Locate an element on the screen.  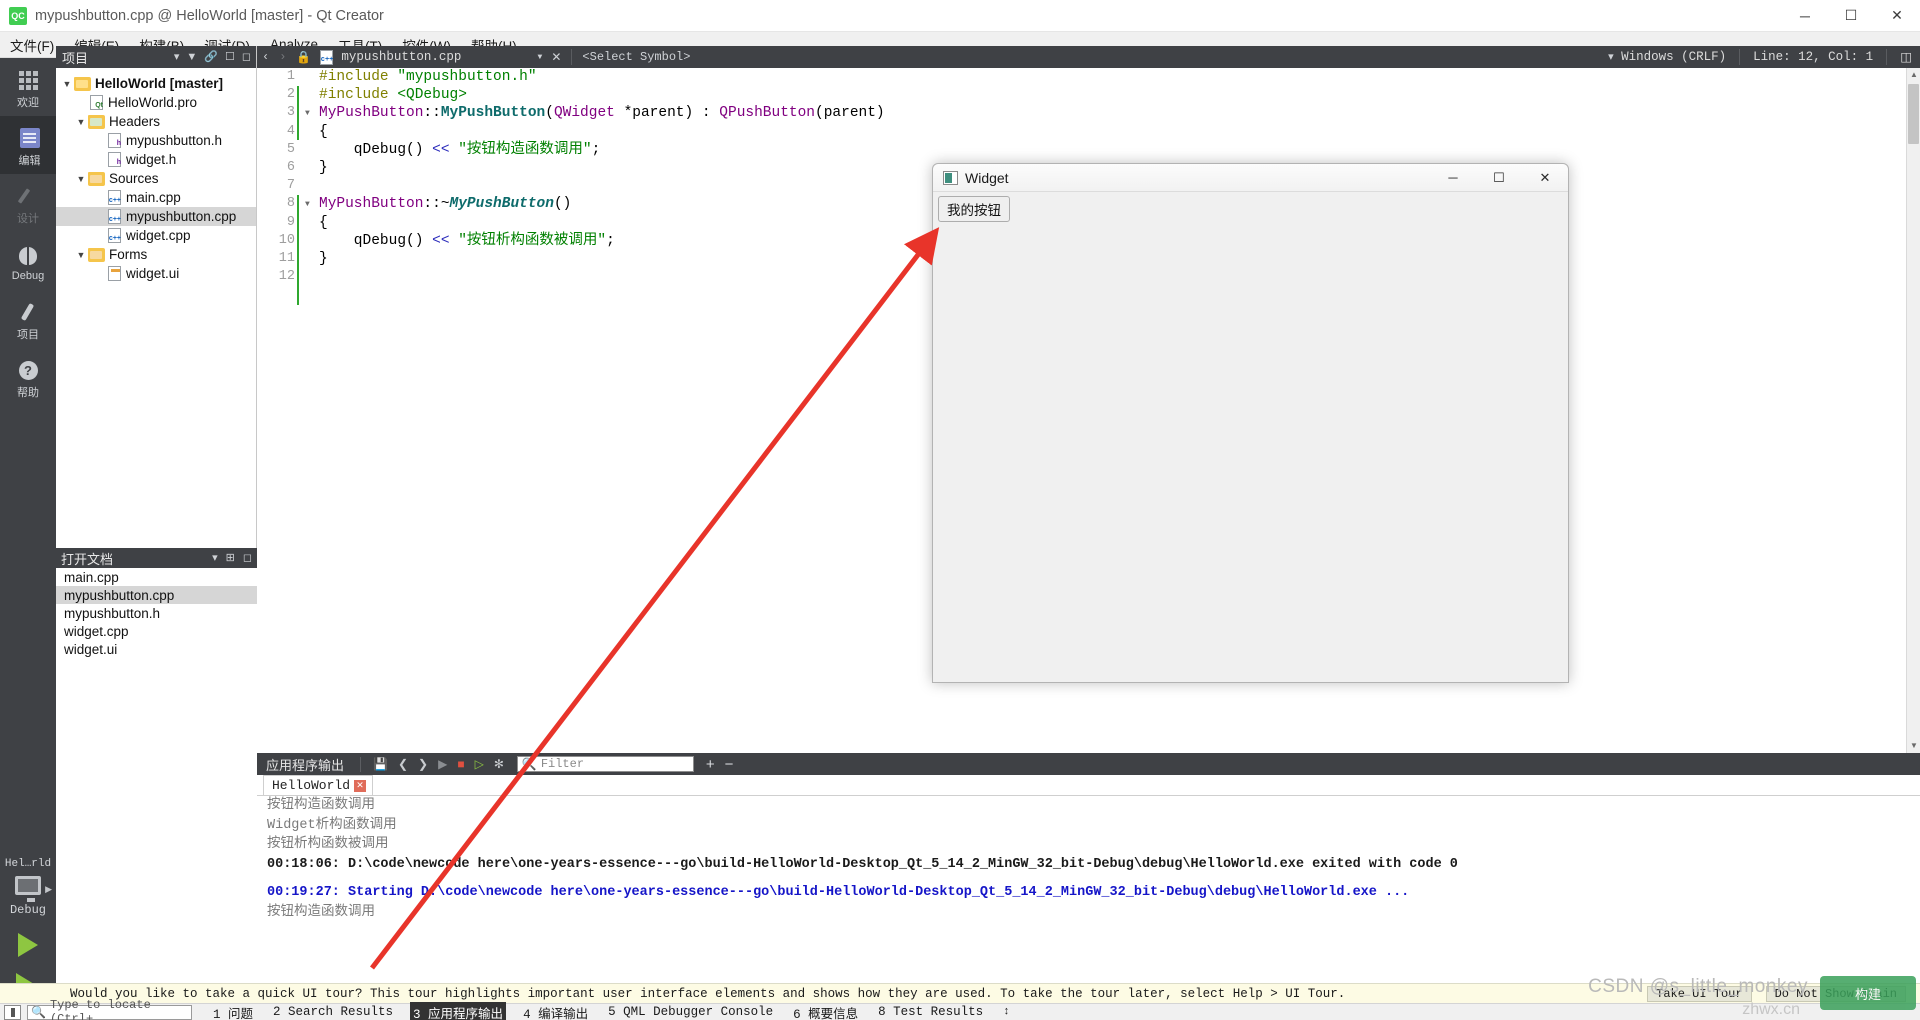
split-icon: ☐ is located at coordinates (230, 57).